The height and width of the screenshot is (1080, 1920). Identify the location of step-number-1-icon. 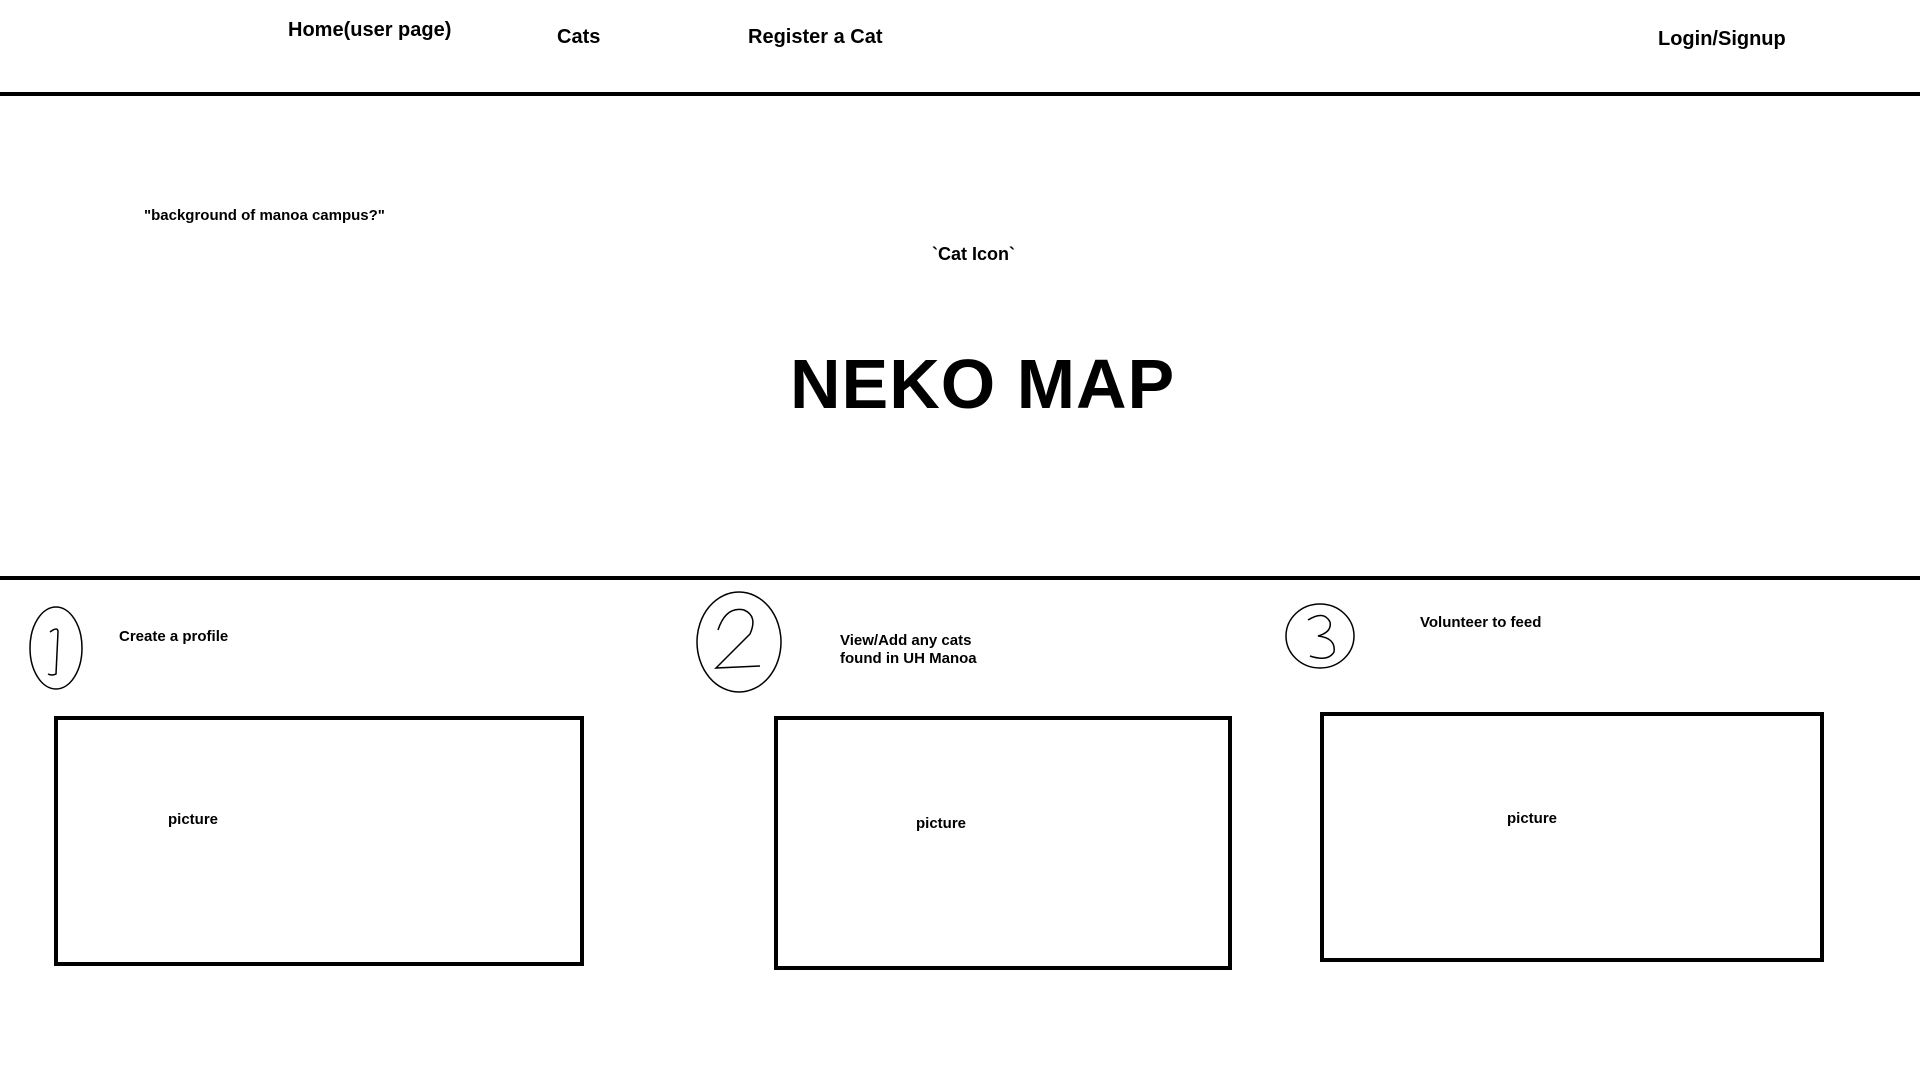
(58, 648).